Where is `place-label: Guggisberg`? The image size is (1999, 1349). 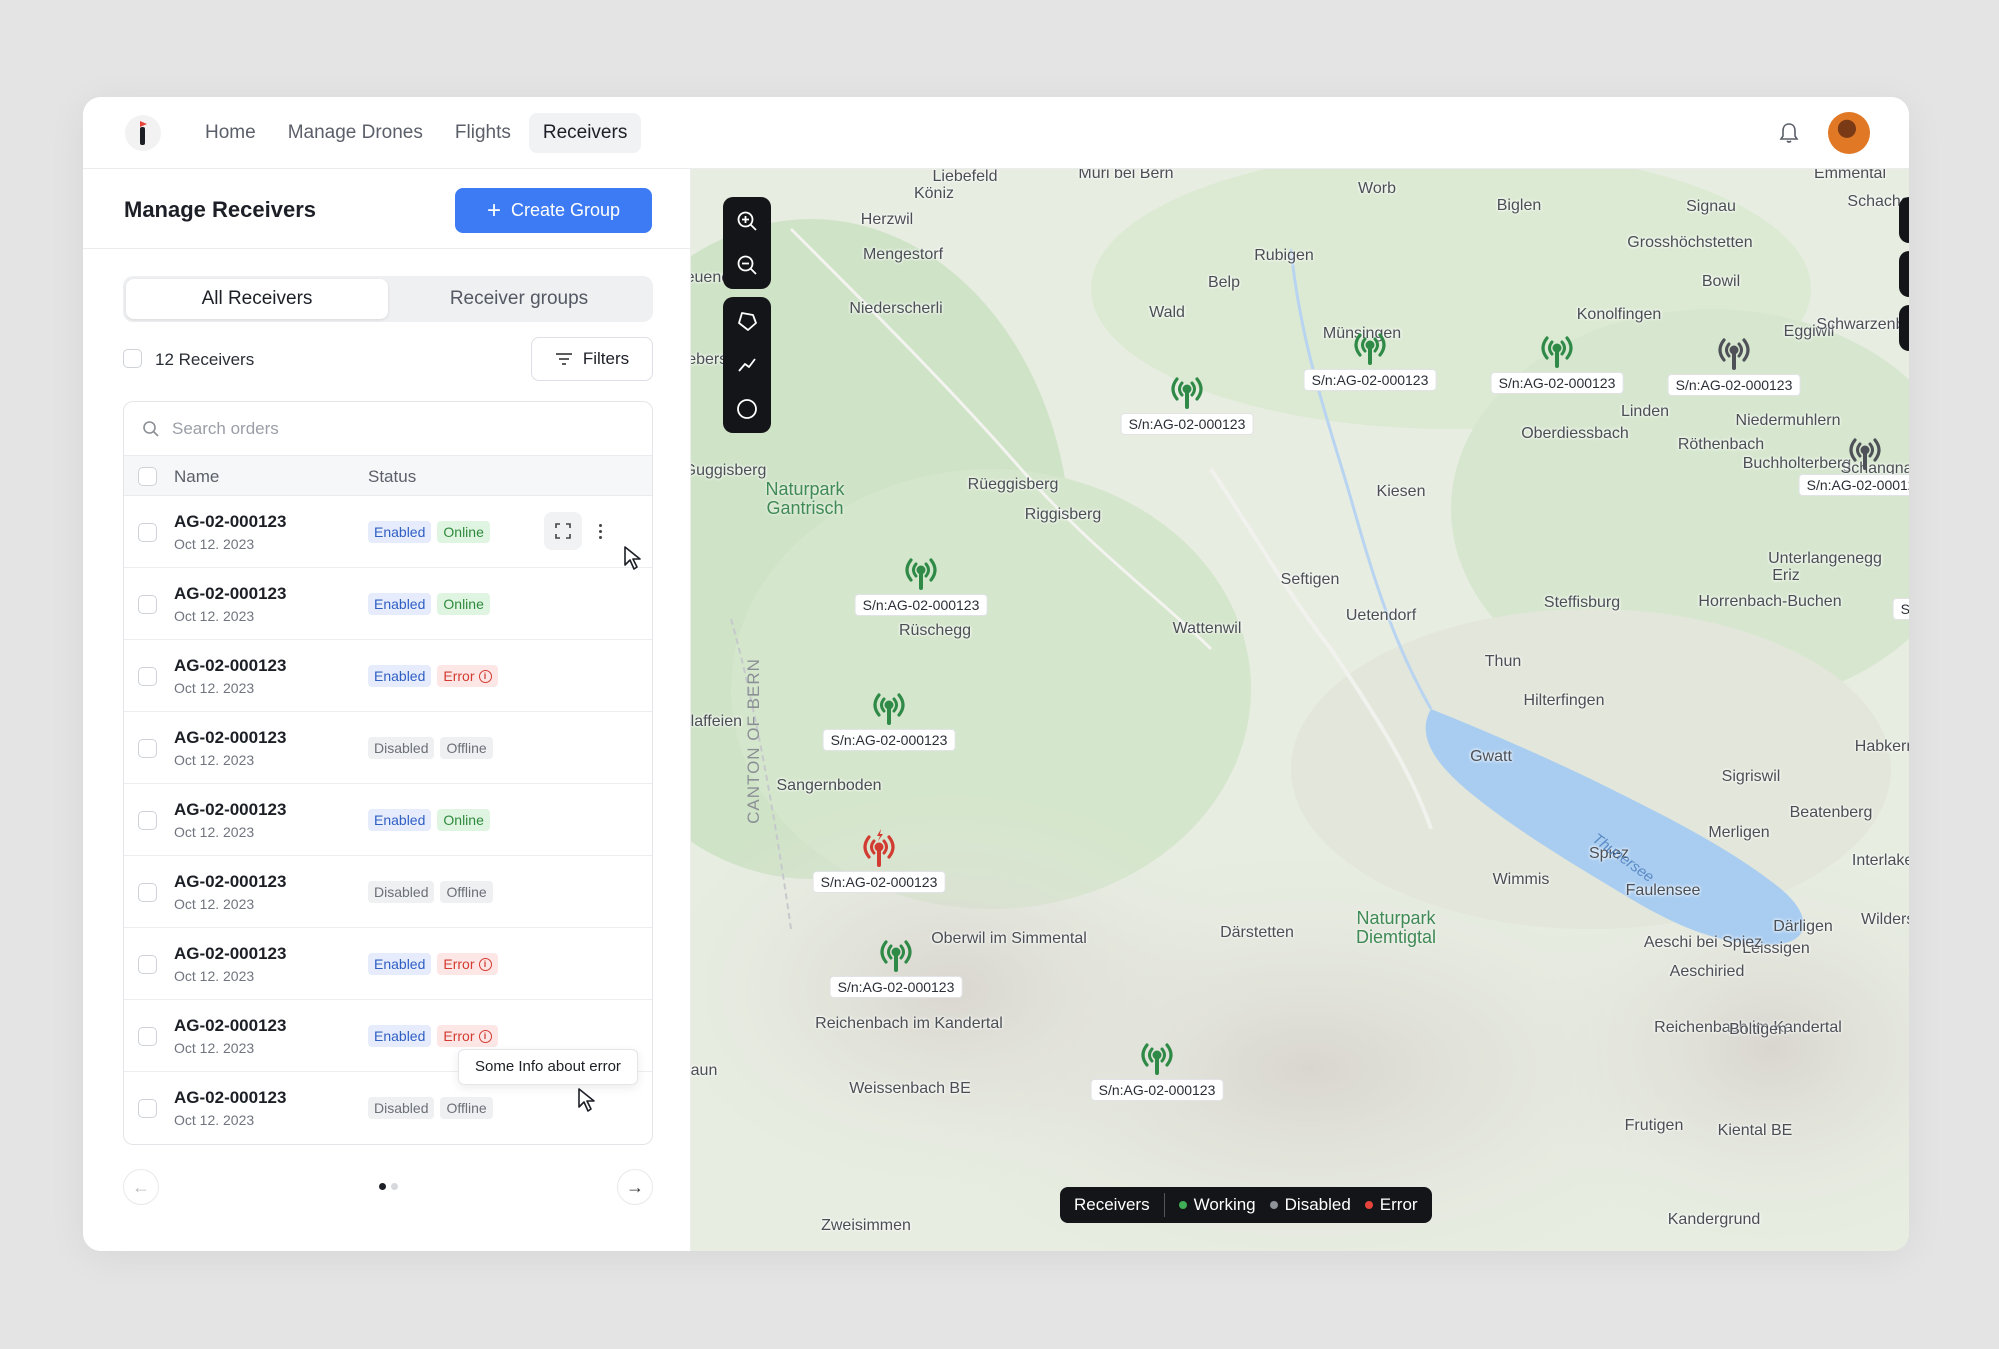
place-label: Guggisberg is located at coordinates (729, 470).